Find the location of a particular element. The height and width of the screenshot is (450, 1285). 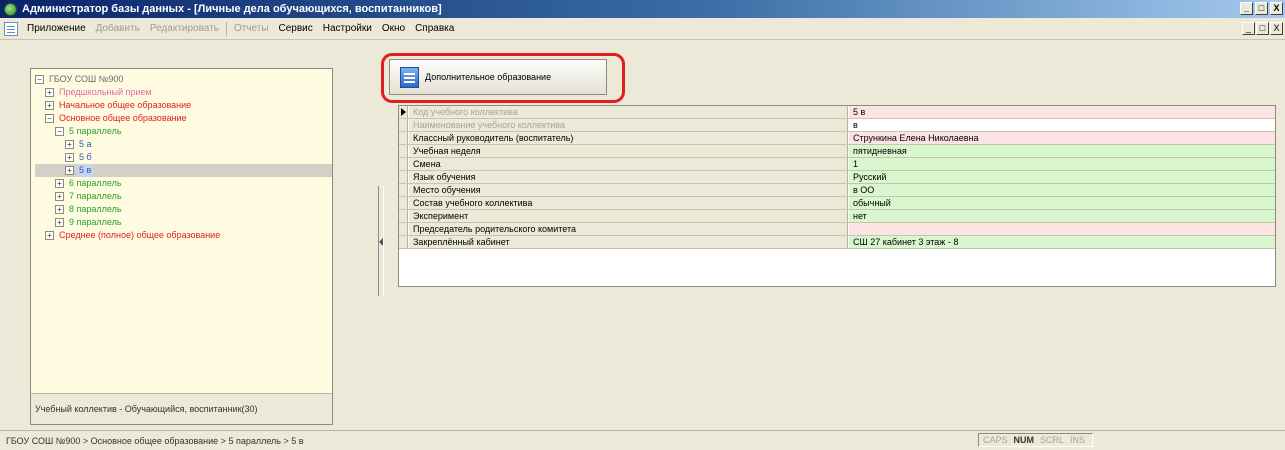

field-label: Состав учебного коллектива is located at coordinates (628, 203).